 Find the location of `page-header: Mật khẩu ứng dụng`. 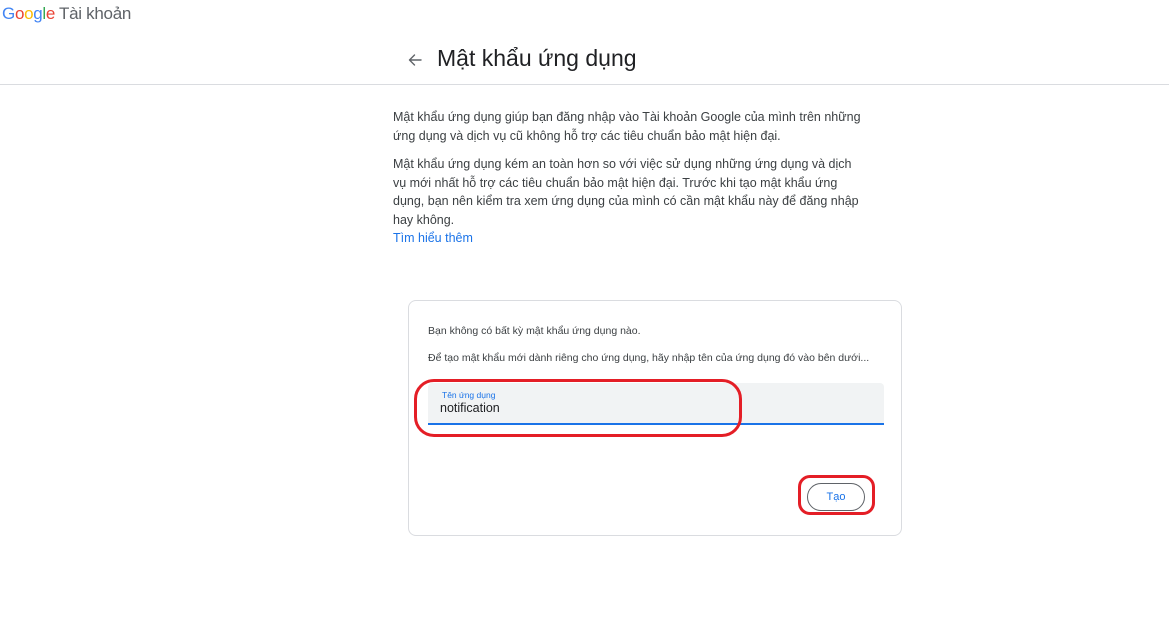

page-header: Mật khẩu ứng dụng is located at coordinates (584, 59).